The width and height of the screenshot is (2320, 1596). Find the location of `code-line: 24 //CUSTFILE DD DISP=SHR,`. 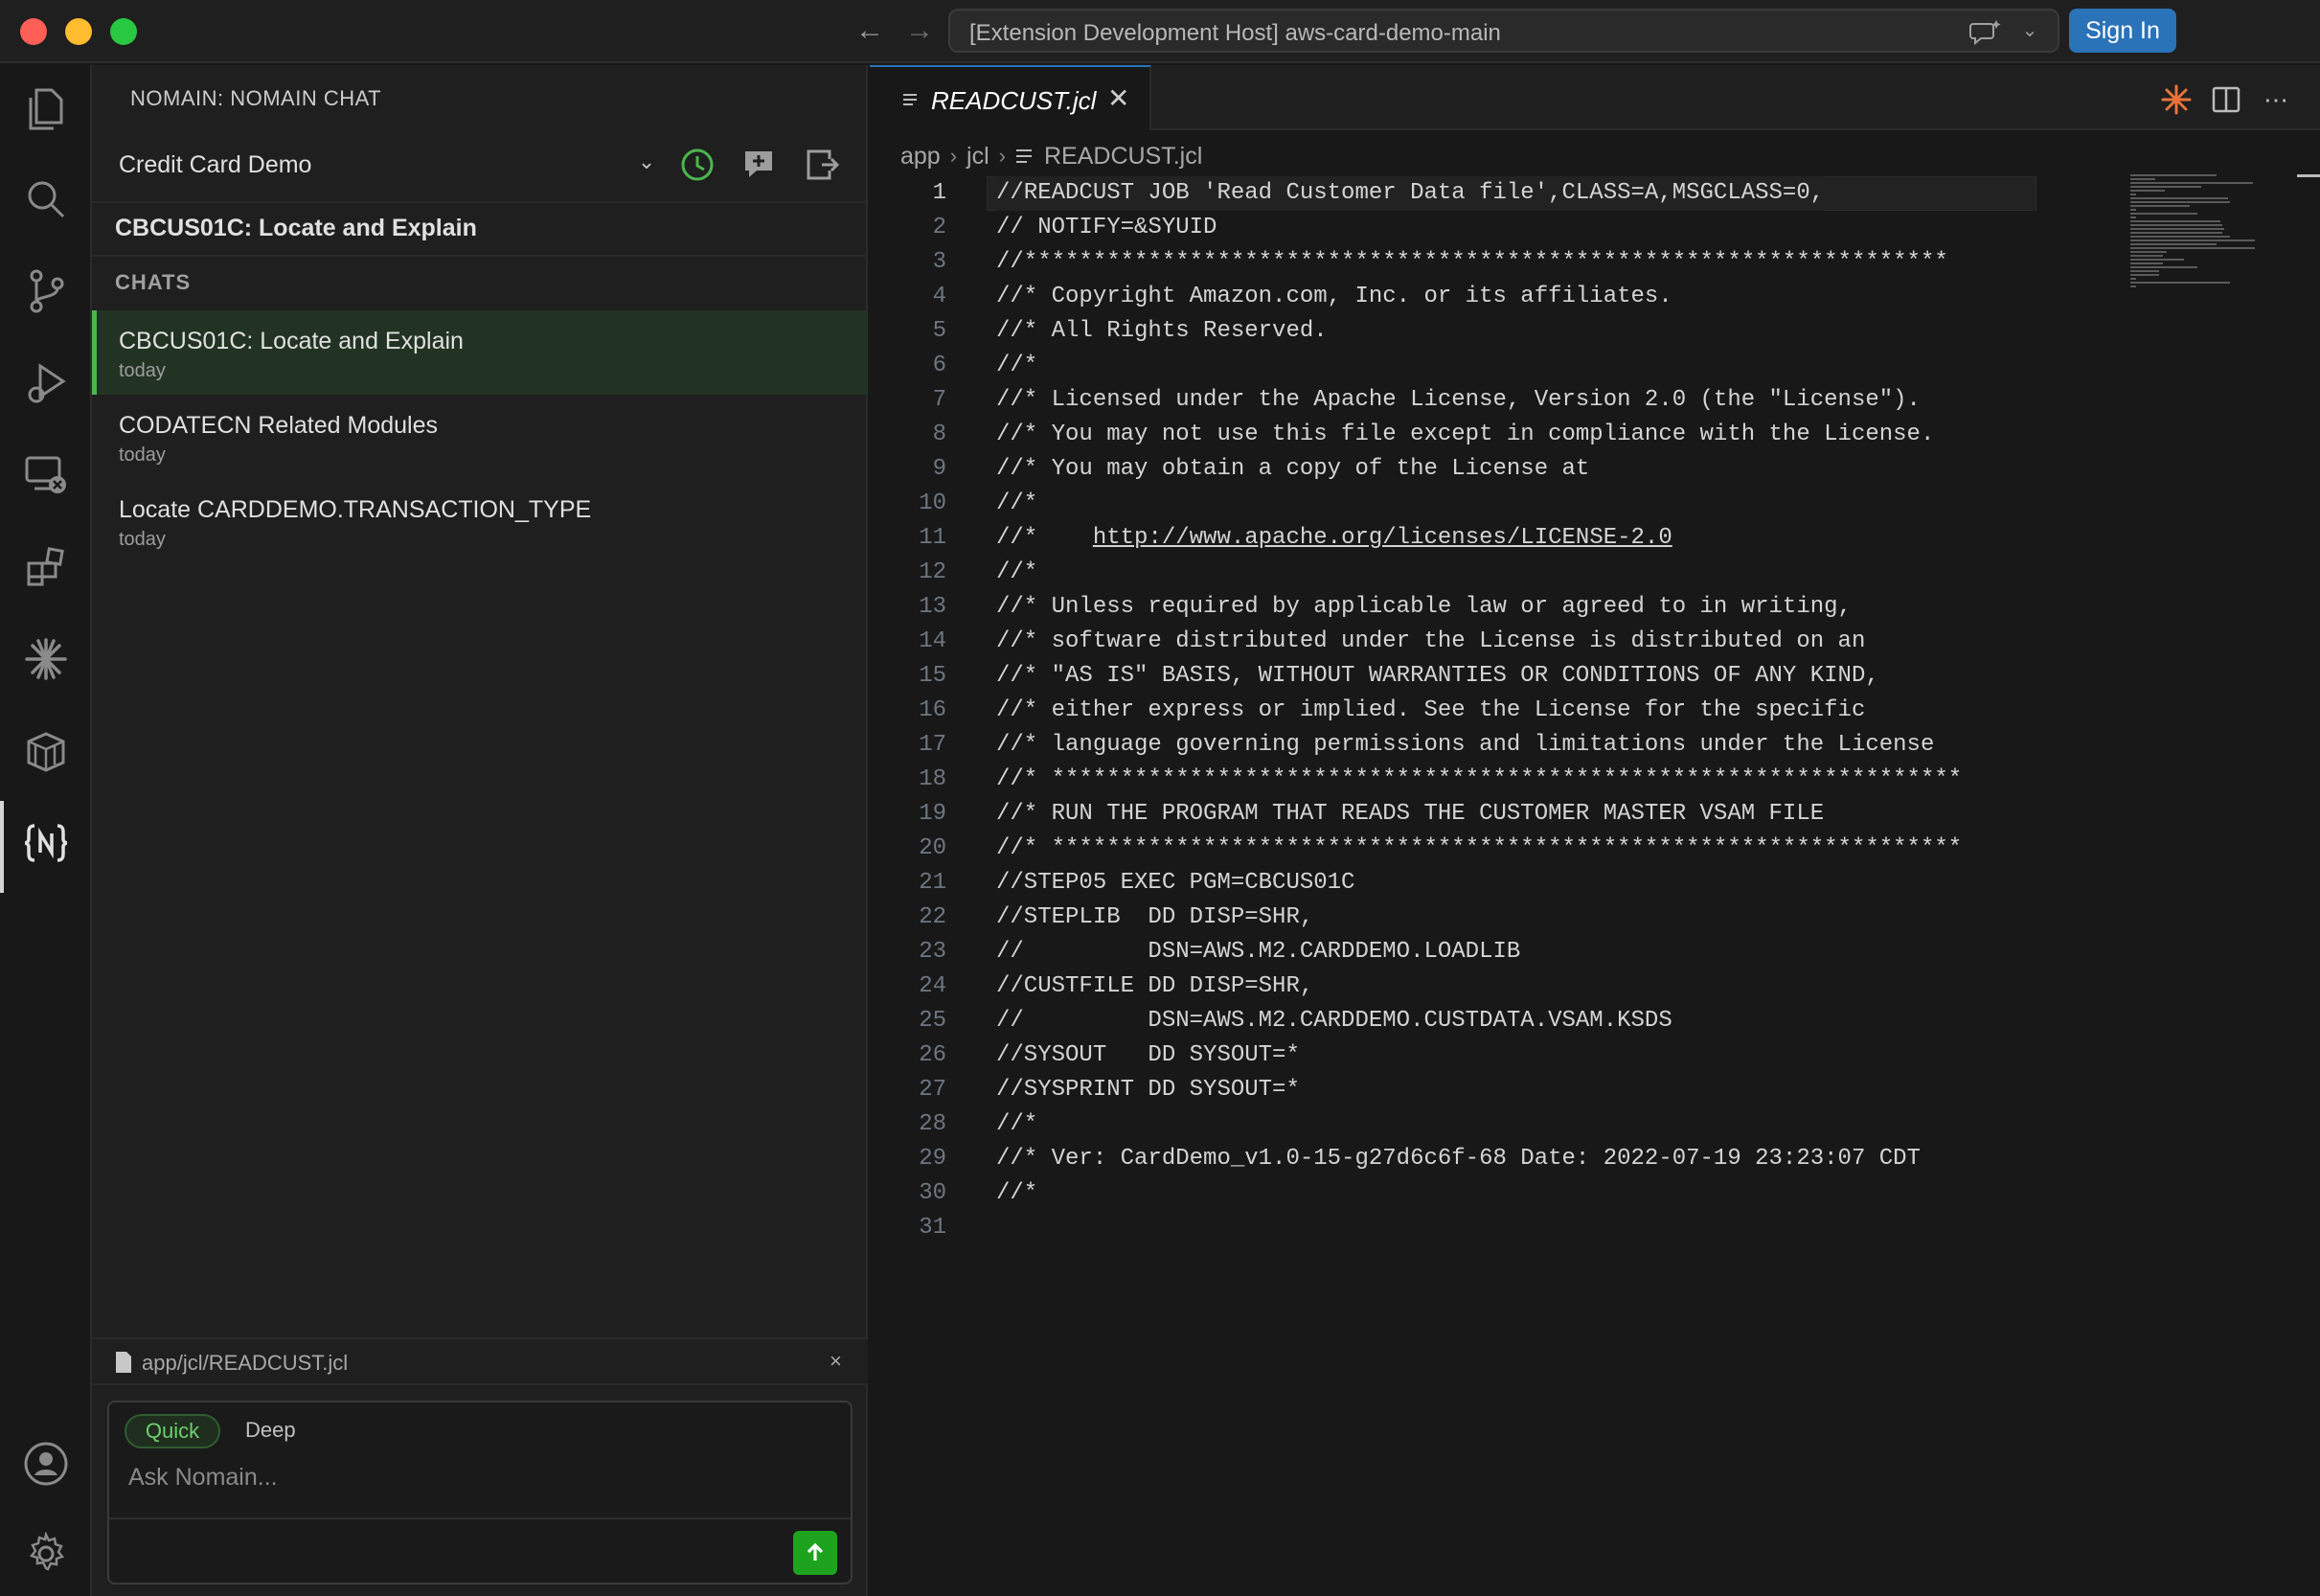

code-line: 24 //CUSTFILE DD DISP=SHR, is located at coordinates (1492, 986).